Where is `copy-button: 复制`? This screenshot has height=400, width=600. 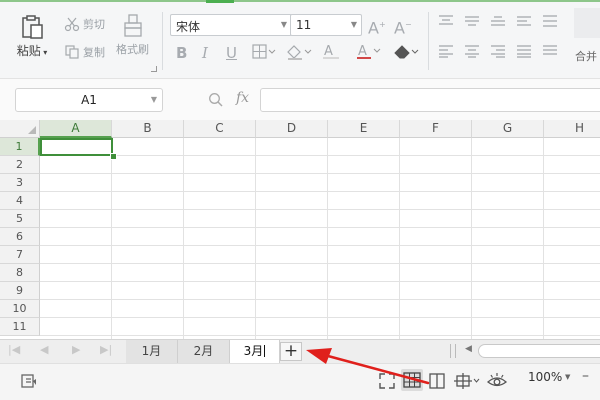 copy-button: 复制 is located at coordinates (84, 52).